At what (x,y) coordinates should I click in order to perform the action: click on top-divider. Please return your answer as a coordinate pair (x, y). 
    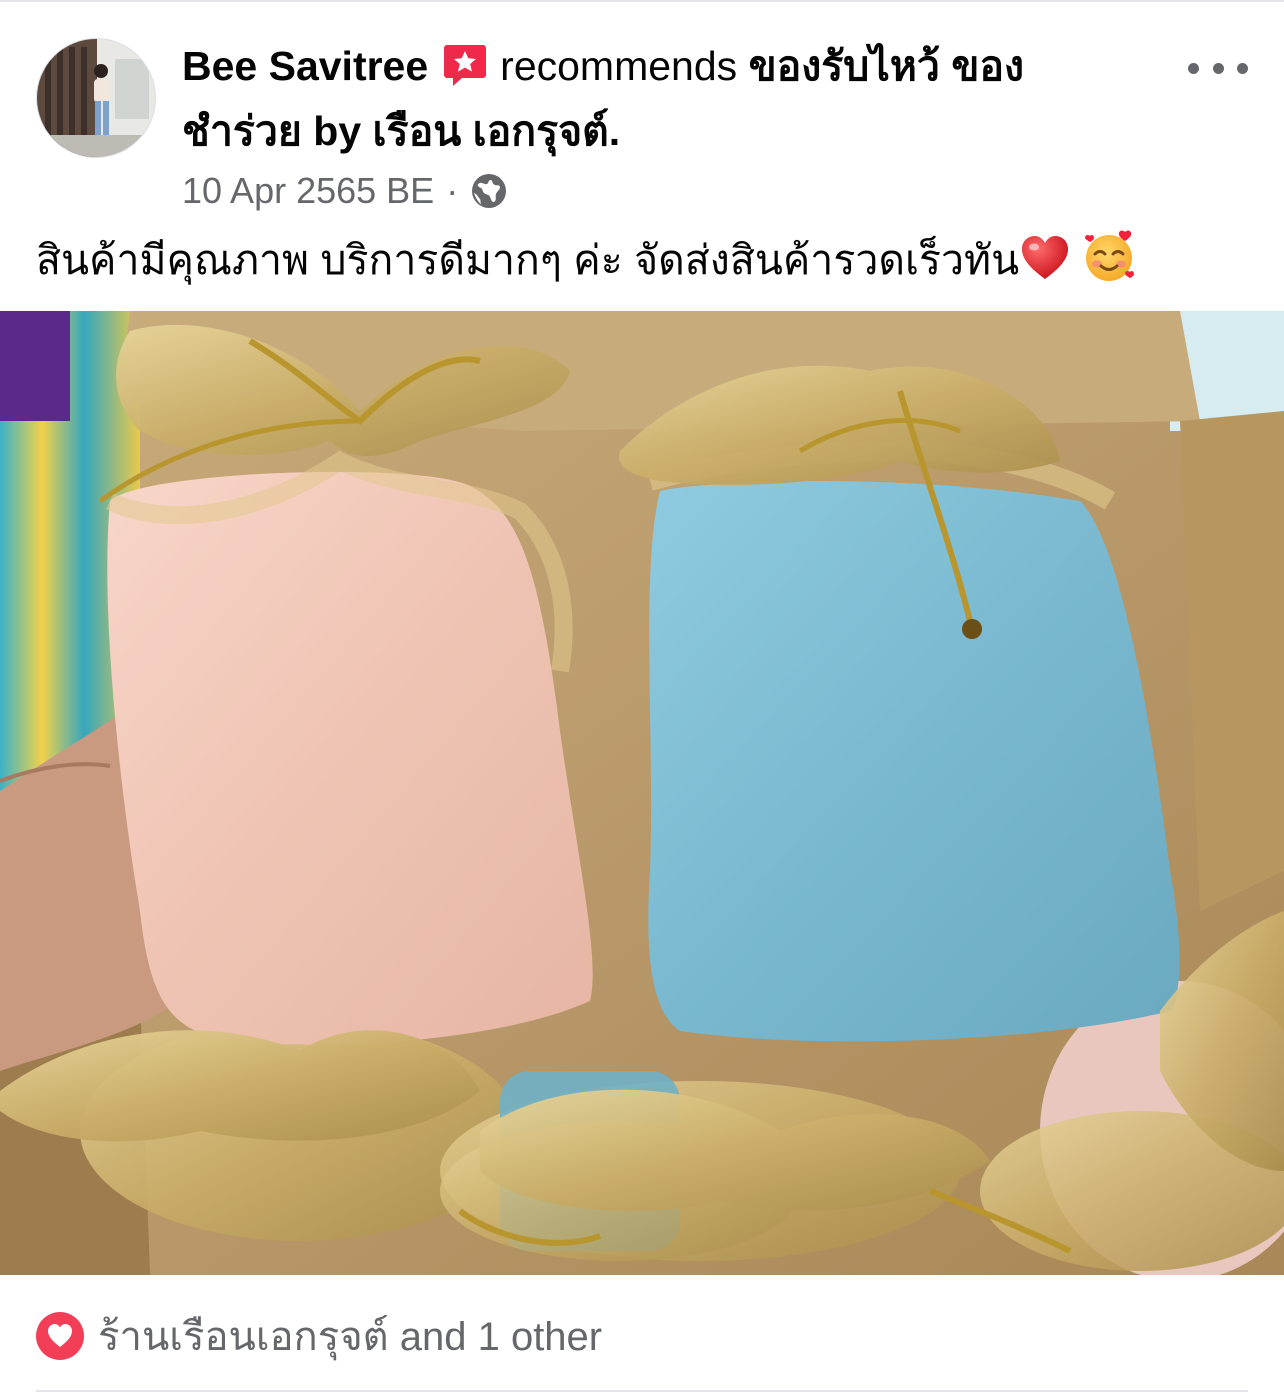
    Looking at the image, I should click on (642, 1).